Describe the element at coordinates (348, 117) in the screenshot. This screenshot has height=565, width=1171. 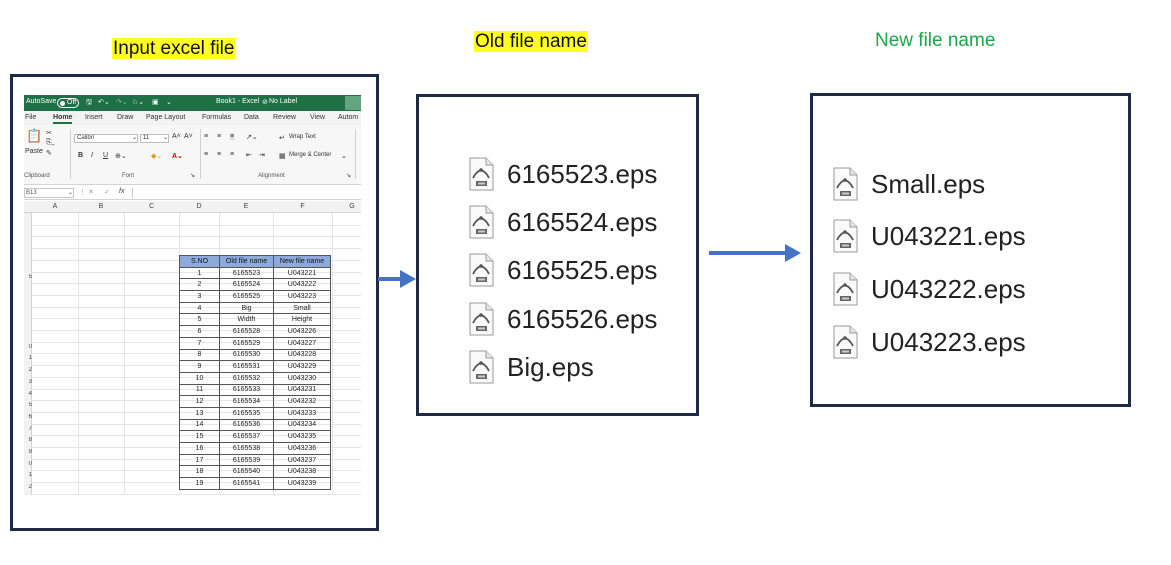
I see `tab-automate: Autom` at that location.